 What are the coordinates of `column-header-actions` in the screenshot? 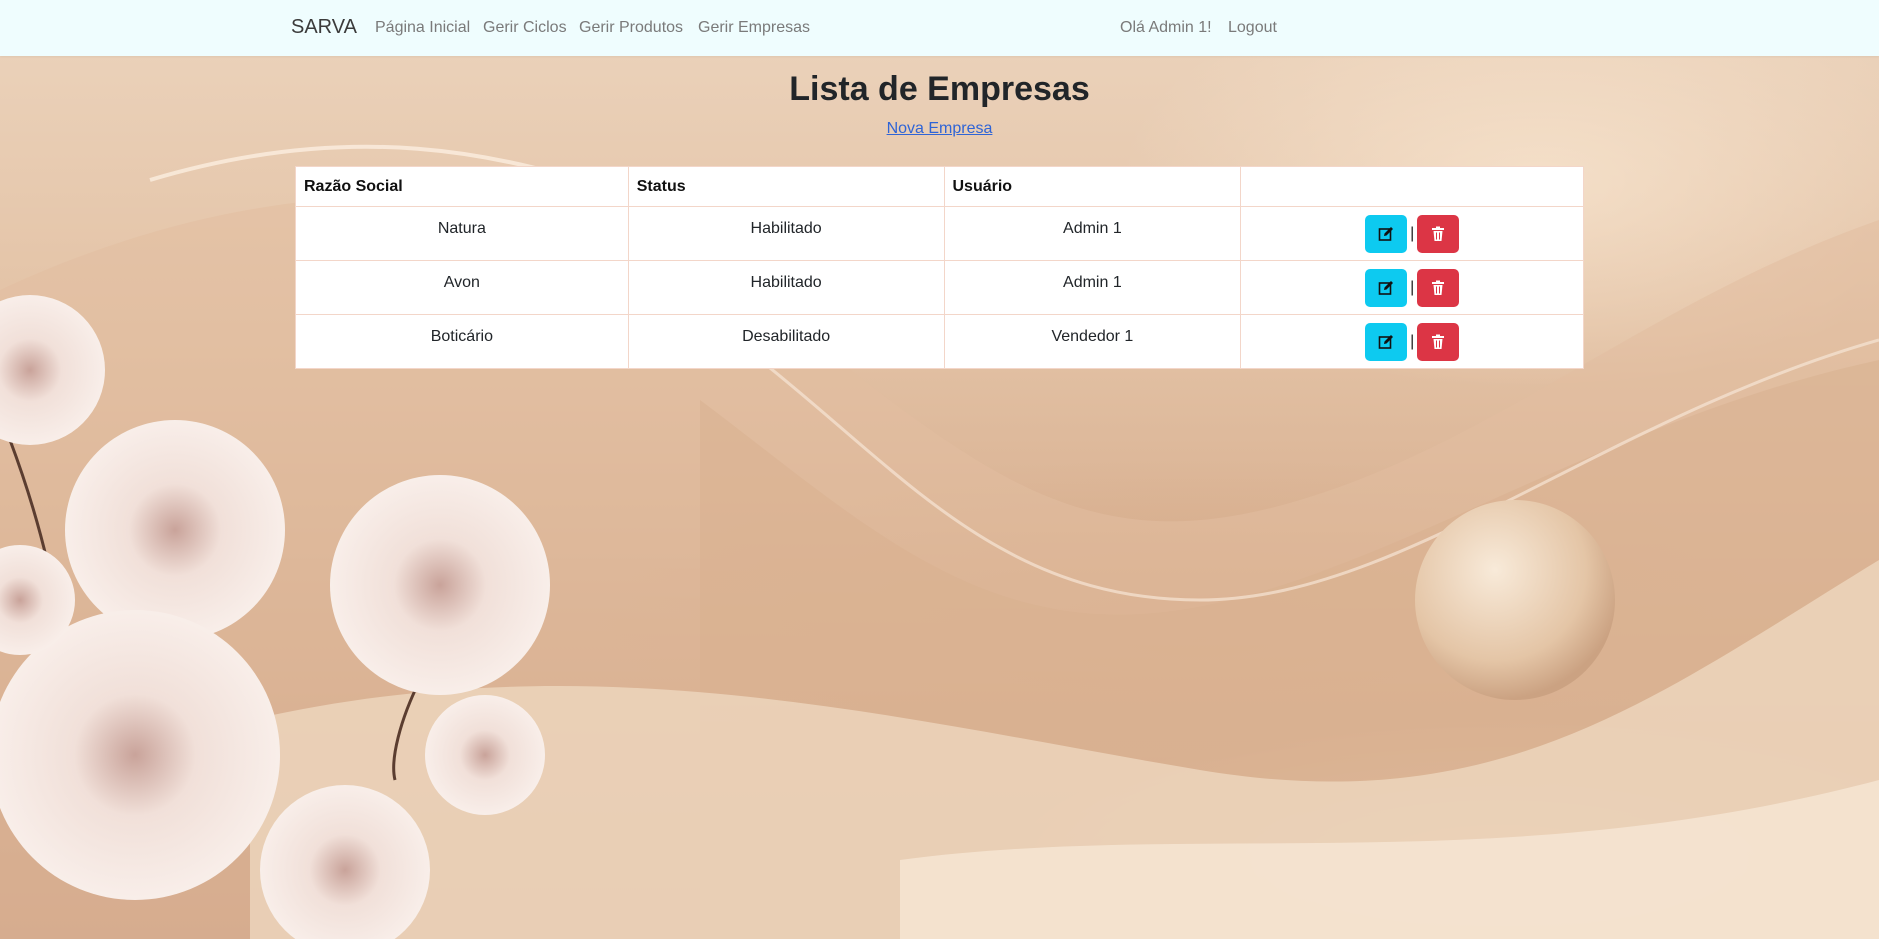 It's located at (1412, 186).